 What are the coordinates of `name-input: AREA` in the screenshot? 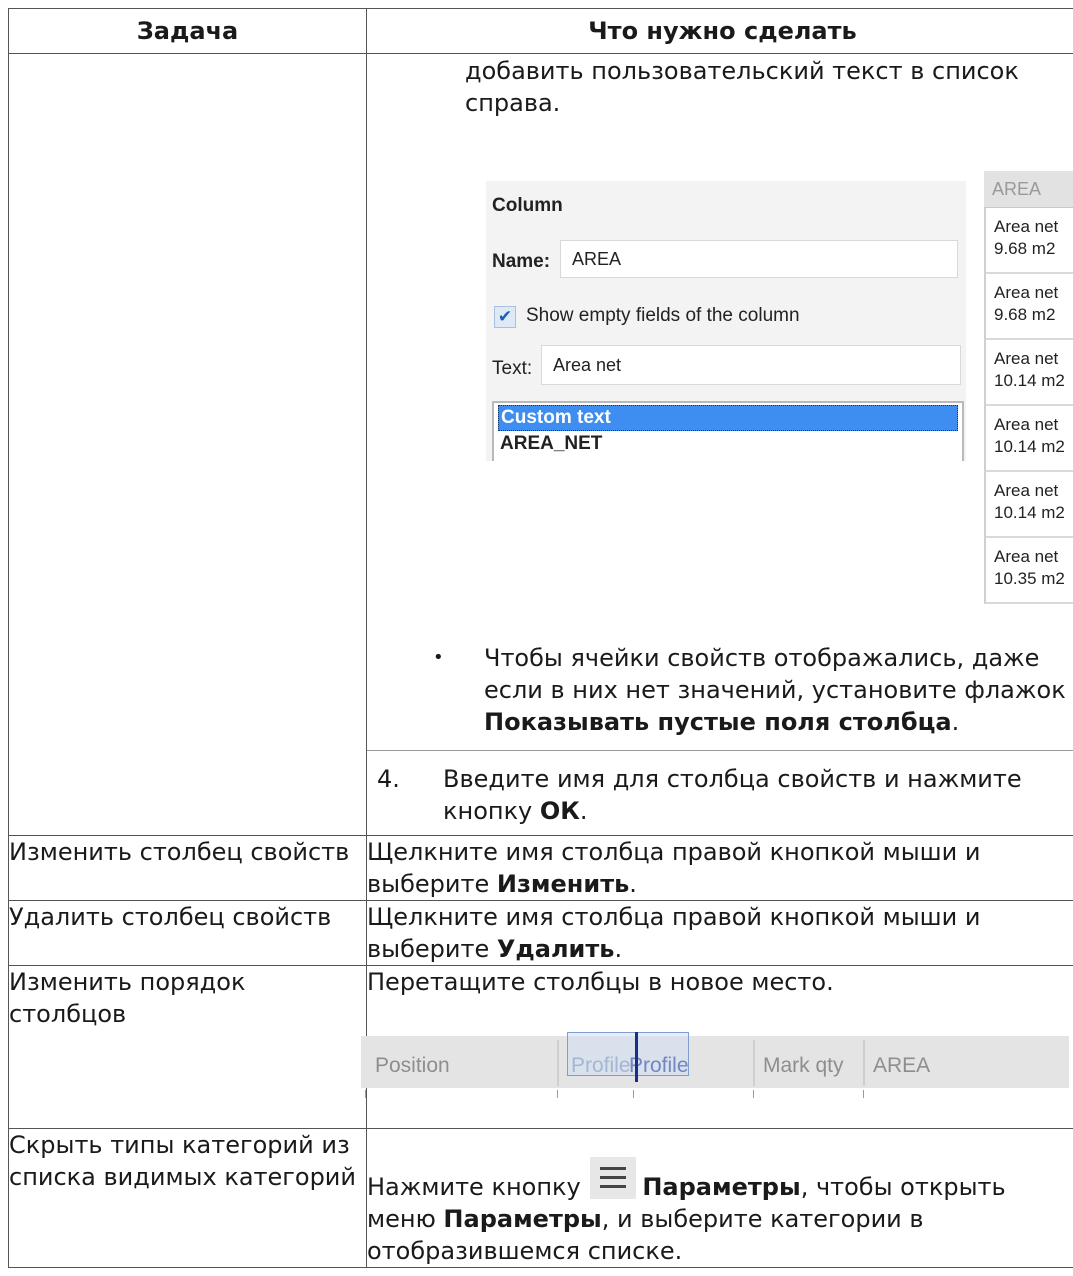 It's located at (759, 259).